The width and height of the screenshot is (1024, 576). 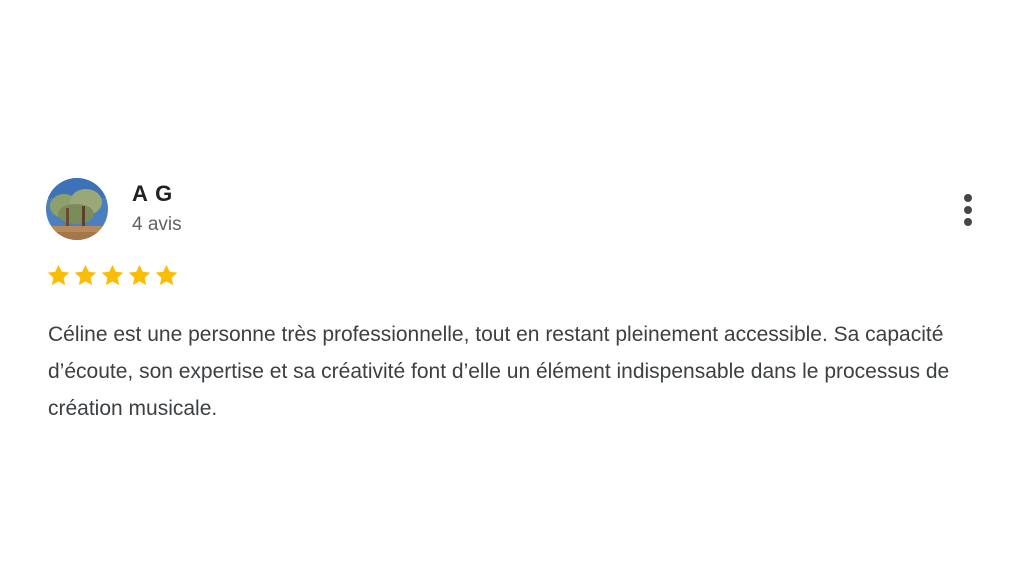 I want to click on avatar-photo-icon, so click(x=77, y=209).